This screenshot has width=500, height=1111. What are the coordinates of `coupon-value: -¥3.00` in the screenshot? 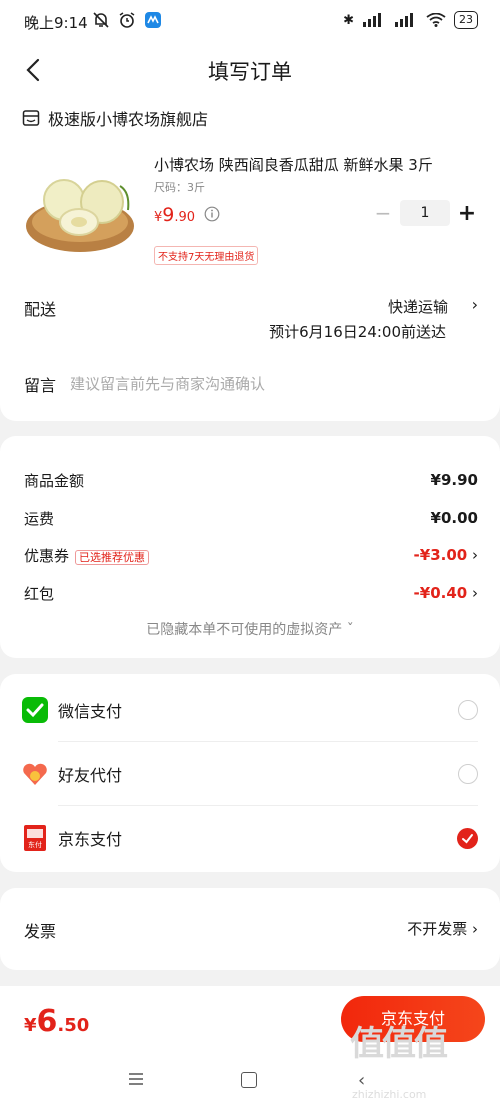 It's located at (440, 555).